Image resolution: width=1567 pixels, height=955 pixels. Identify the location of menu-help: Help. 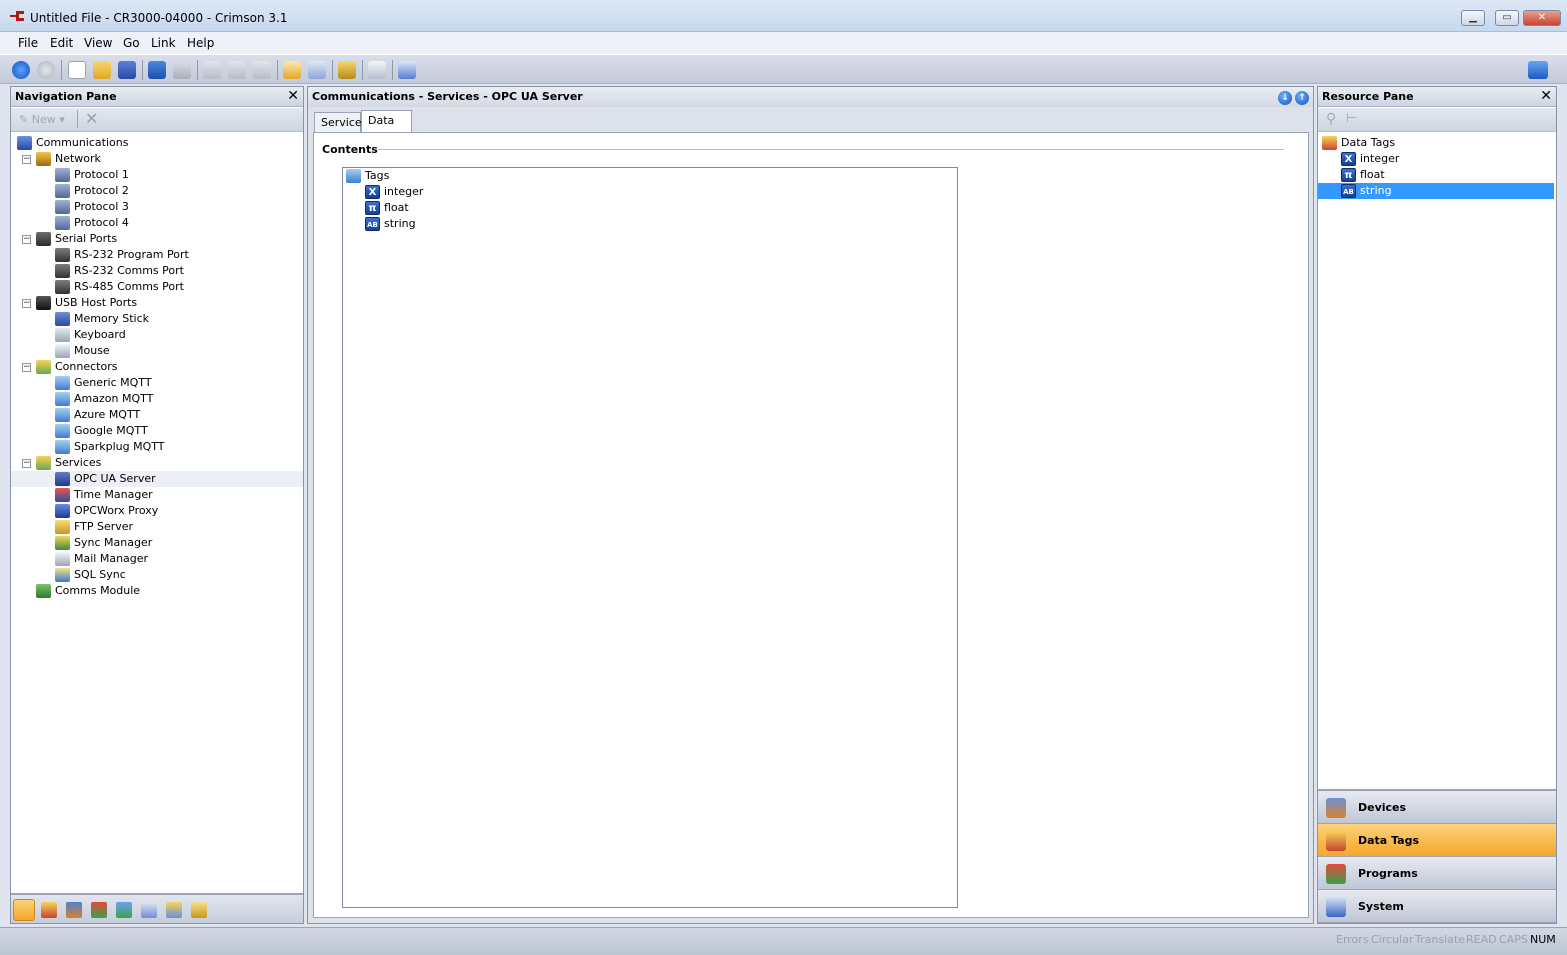
(200, 43).